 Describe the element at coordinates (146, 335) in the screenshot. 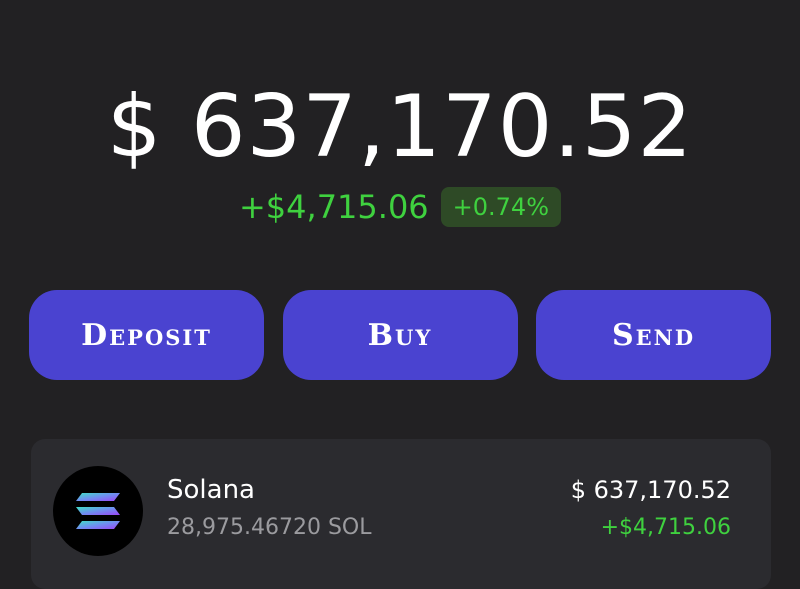

I see `deposit-button: Deposit` at that location.